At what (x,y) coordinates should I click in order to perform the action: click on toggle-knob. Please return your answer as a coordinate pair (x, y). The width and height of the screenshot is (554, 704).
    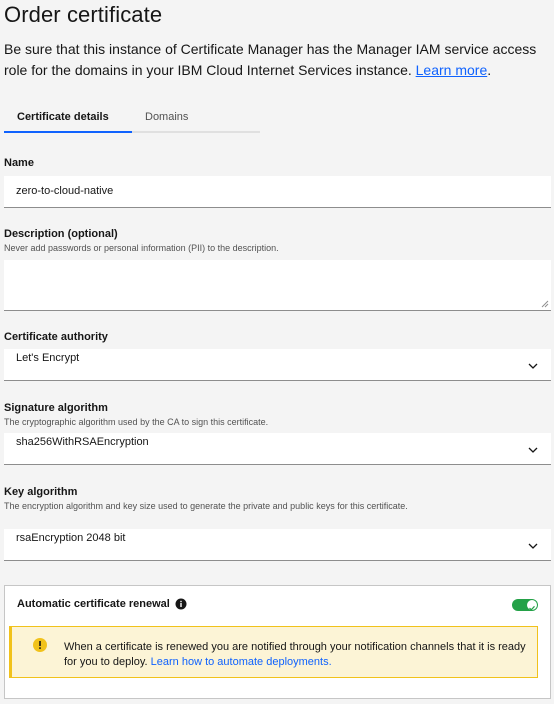
    Looking at the image, I should click on (532, 605).